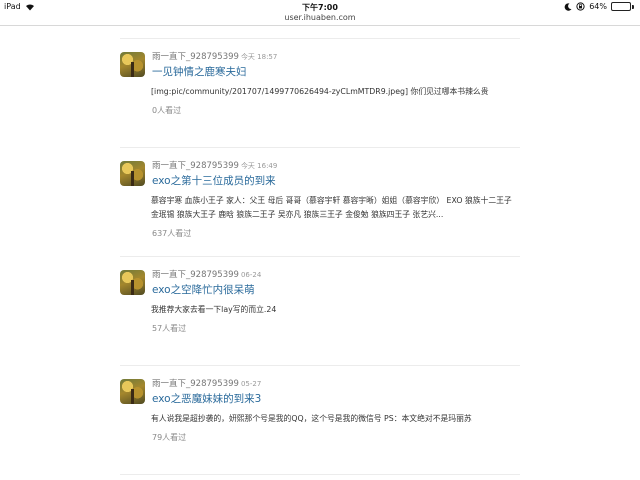 This screenshot has width=640, height=480. What do you see at coordinates (336, 72) in the screenshot?
I see `post-title: 一见钟情之鹿寒夫妇` at bounding box center [336, 72].